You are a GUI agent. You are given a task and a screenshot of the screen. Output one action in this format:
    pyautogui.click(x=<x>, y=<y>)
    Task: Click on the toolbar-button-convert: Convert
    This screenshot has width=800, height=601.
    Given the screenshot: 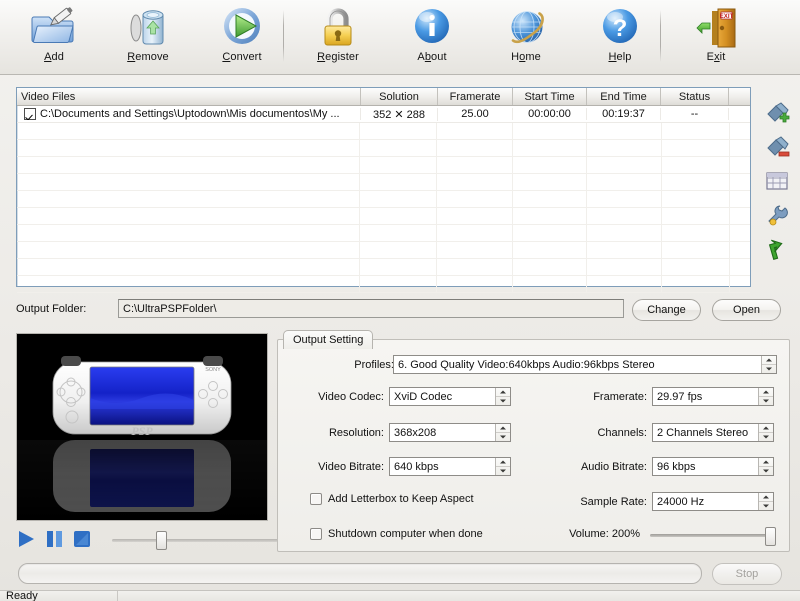 What is the action you would take?
    pyautogui.click(x=242, y=38)
    